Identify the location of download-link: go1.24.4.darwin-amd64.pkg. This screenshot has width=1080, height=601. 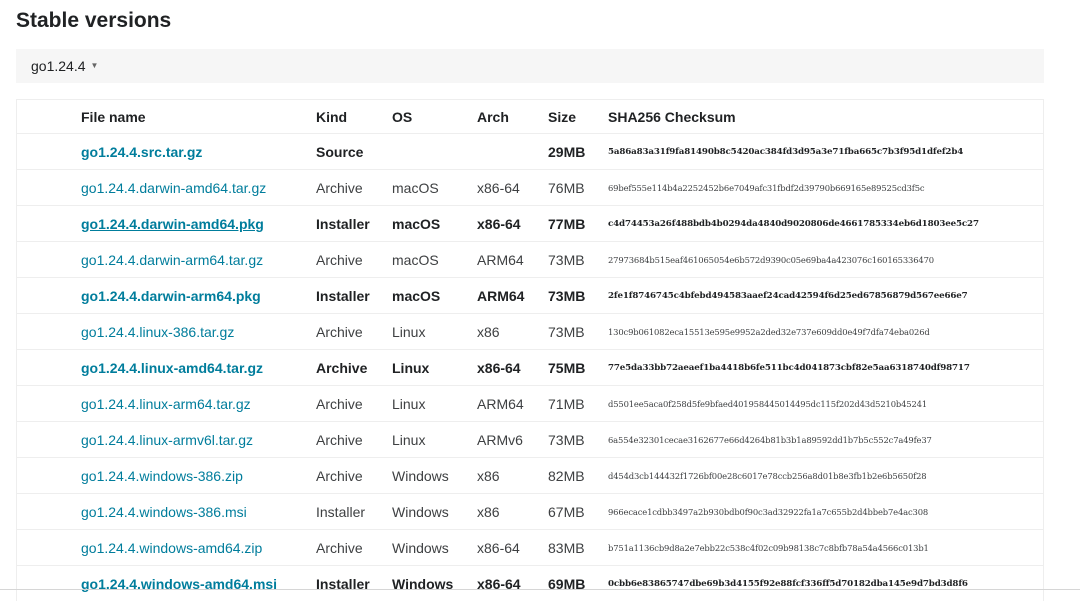
(172, 224).